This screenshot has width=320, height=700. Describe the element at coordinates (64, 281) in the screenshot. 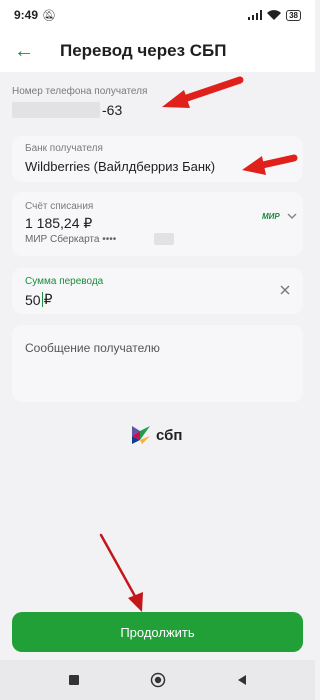

I see `transfer-amount-label: Сумма перевода` at that location.